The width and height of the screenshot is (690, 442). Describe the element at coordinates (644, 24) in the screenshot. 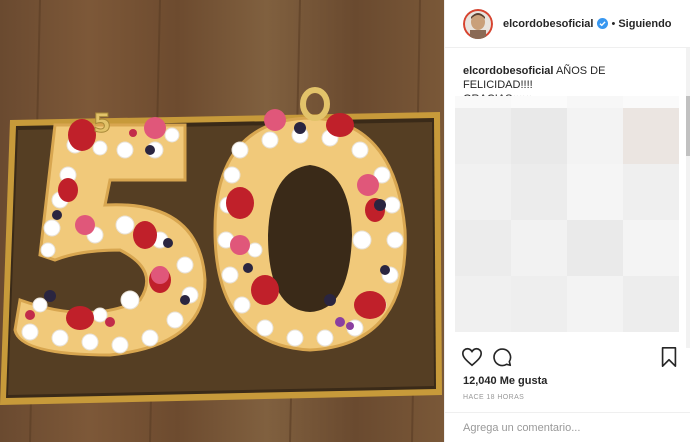

I see `following-button: Siguiendo` at that location.